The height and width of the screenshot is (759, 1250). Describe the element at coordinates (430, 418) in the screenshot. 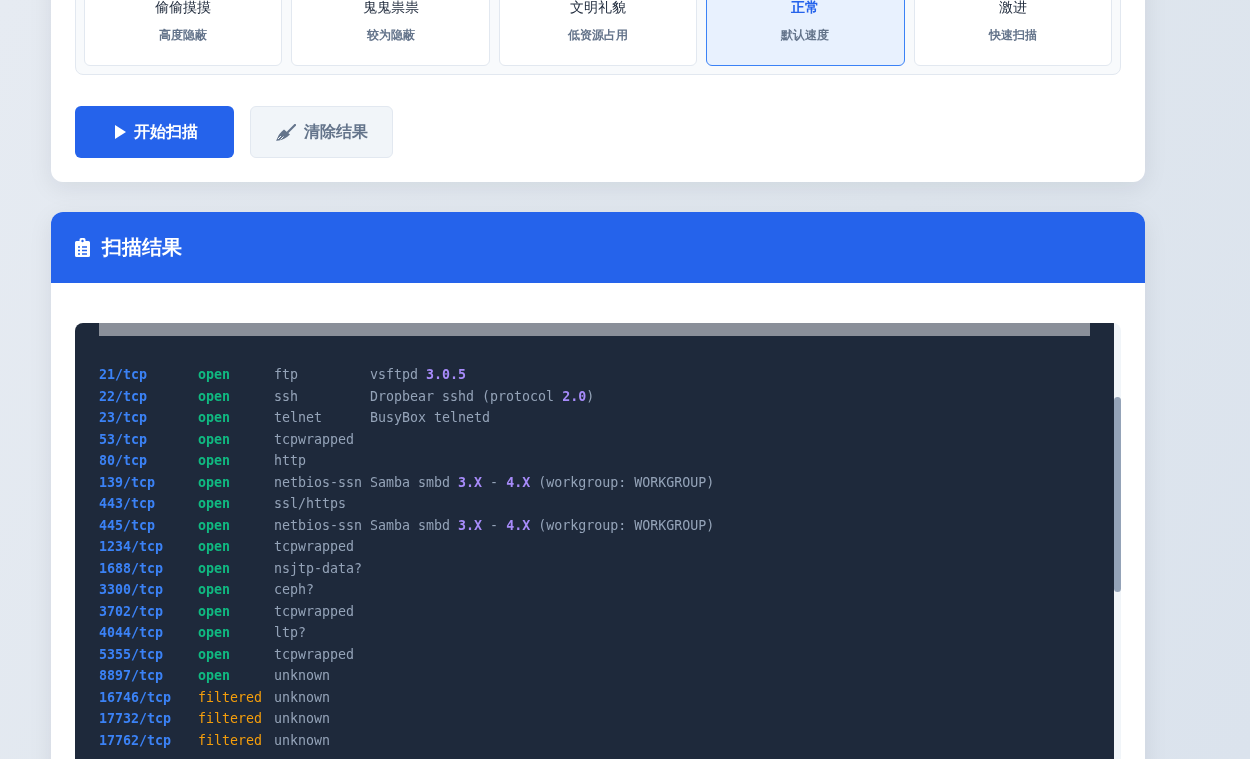

I see `version-text: BusyBox telnetd` at that location.